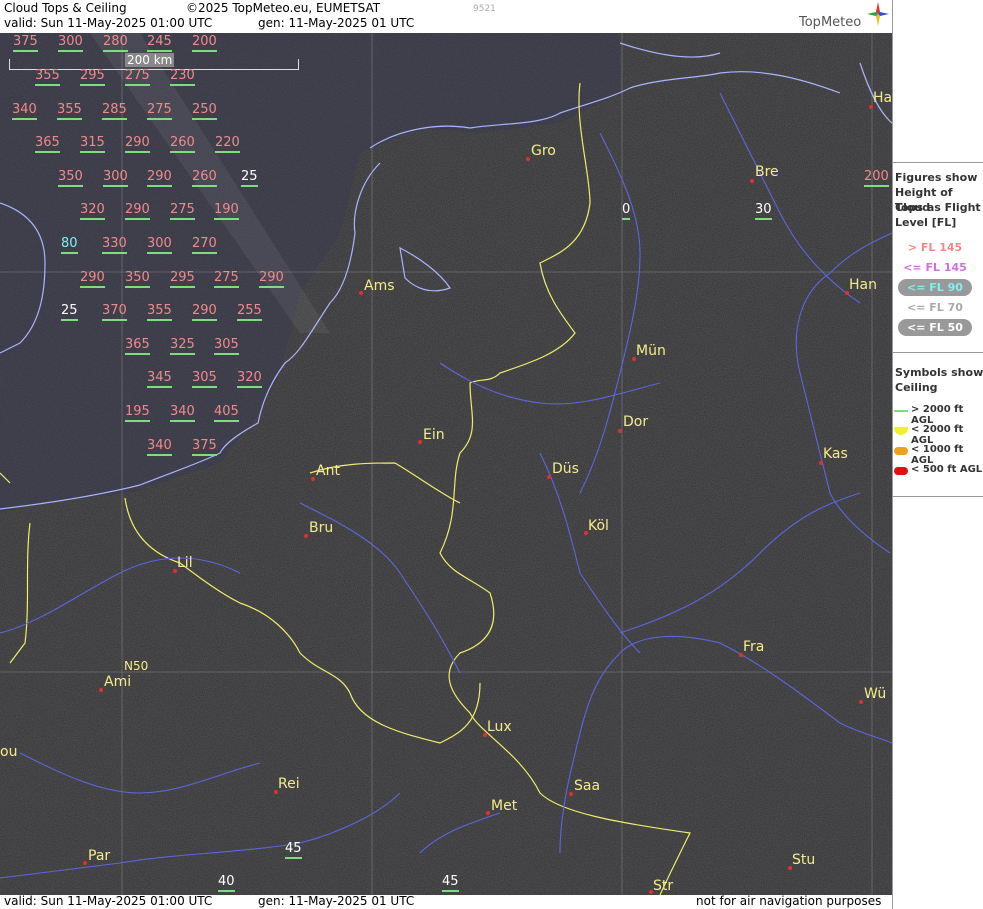 This screenshot has width=983, height=909. I want to click on fl-value: 270, so click(204, 245).